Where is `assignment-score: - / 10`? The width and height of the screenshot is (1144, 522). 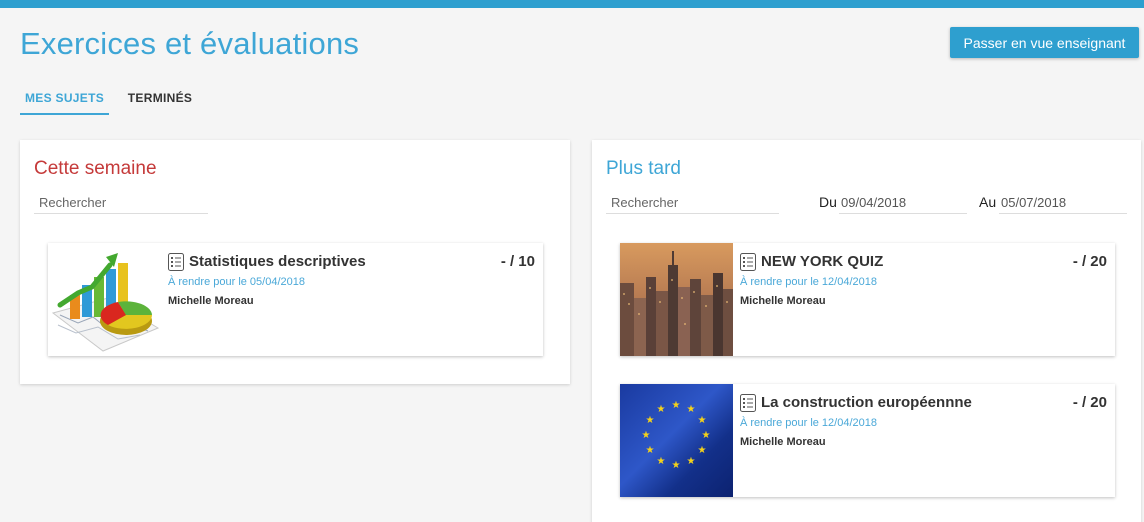 assignment-score: - / 10 is located at coordinates (517, 261).